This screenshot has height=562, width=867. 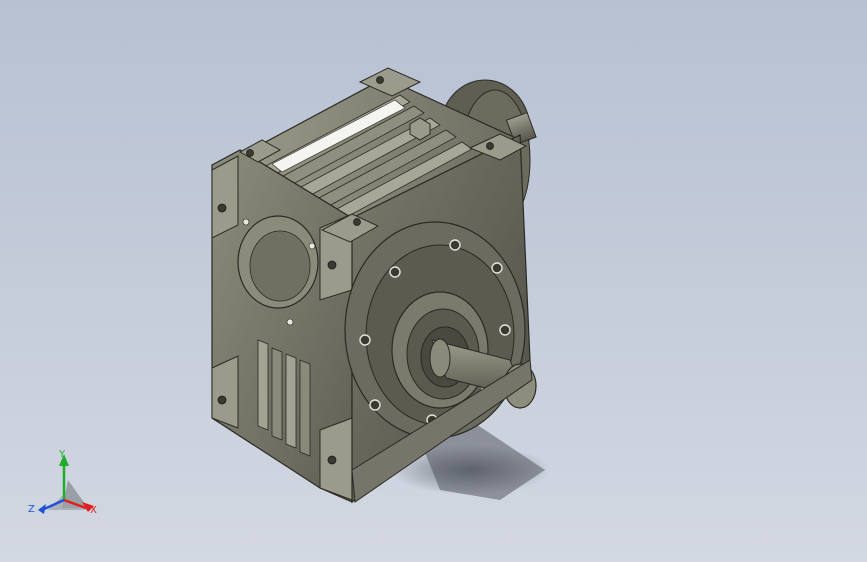 What do you see at coordinates (42, 509) in the screenshot?
I see `z-axis-arrow` at bounding box center [42, 509].